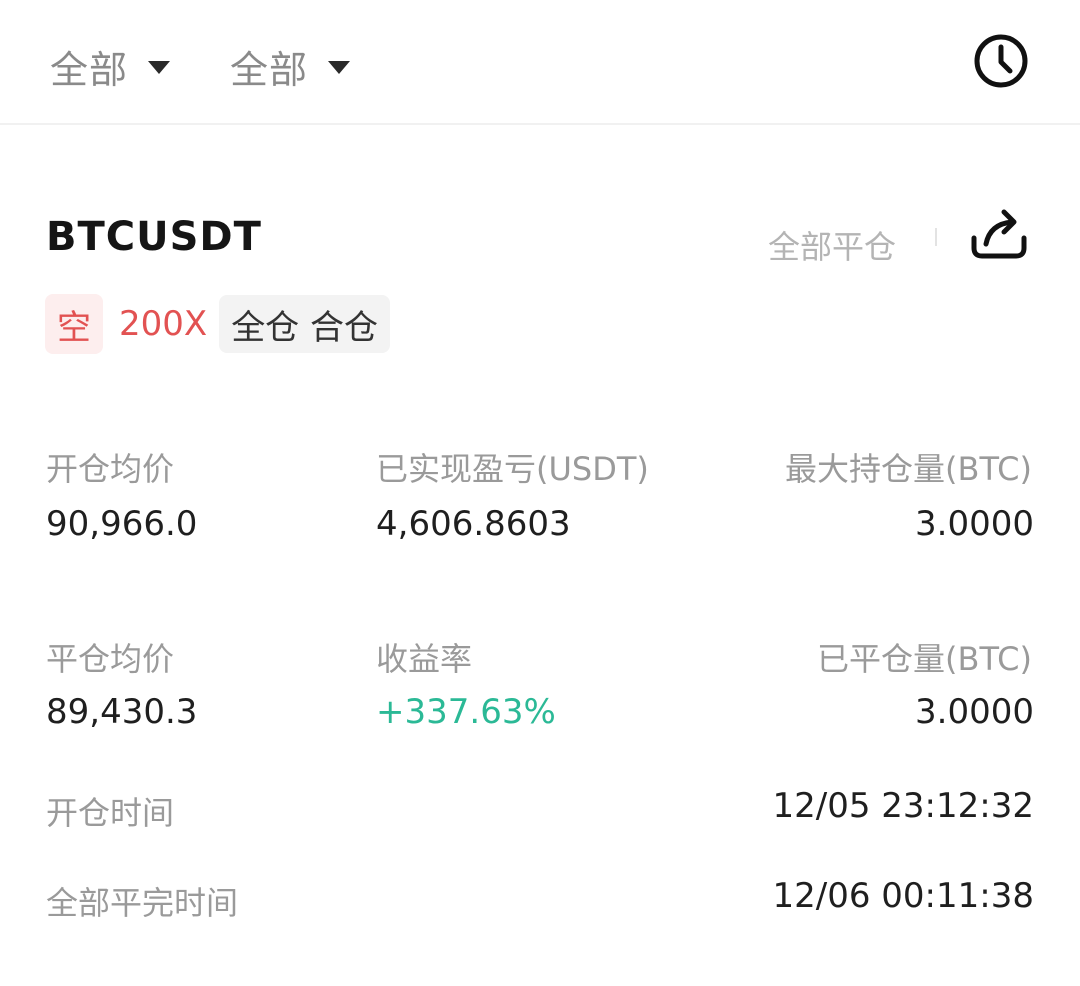 The width and height of the screenshot is (1080, 986). I want to click on return-rate-label: 收益率, so click(424, 659).